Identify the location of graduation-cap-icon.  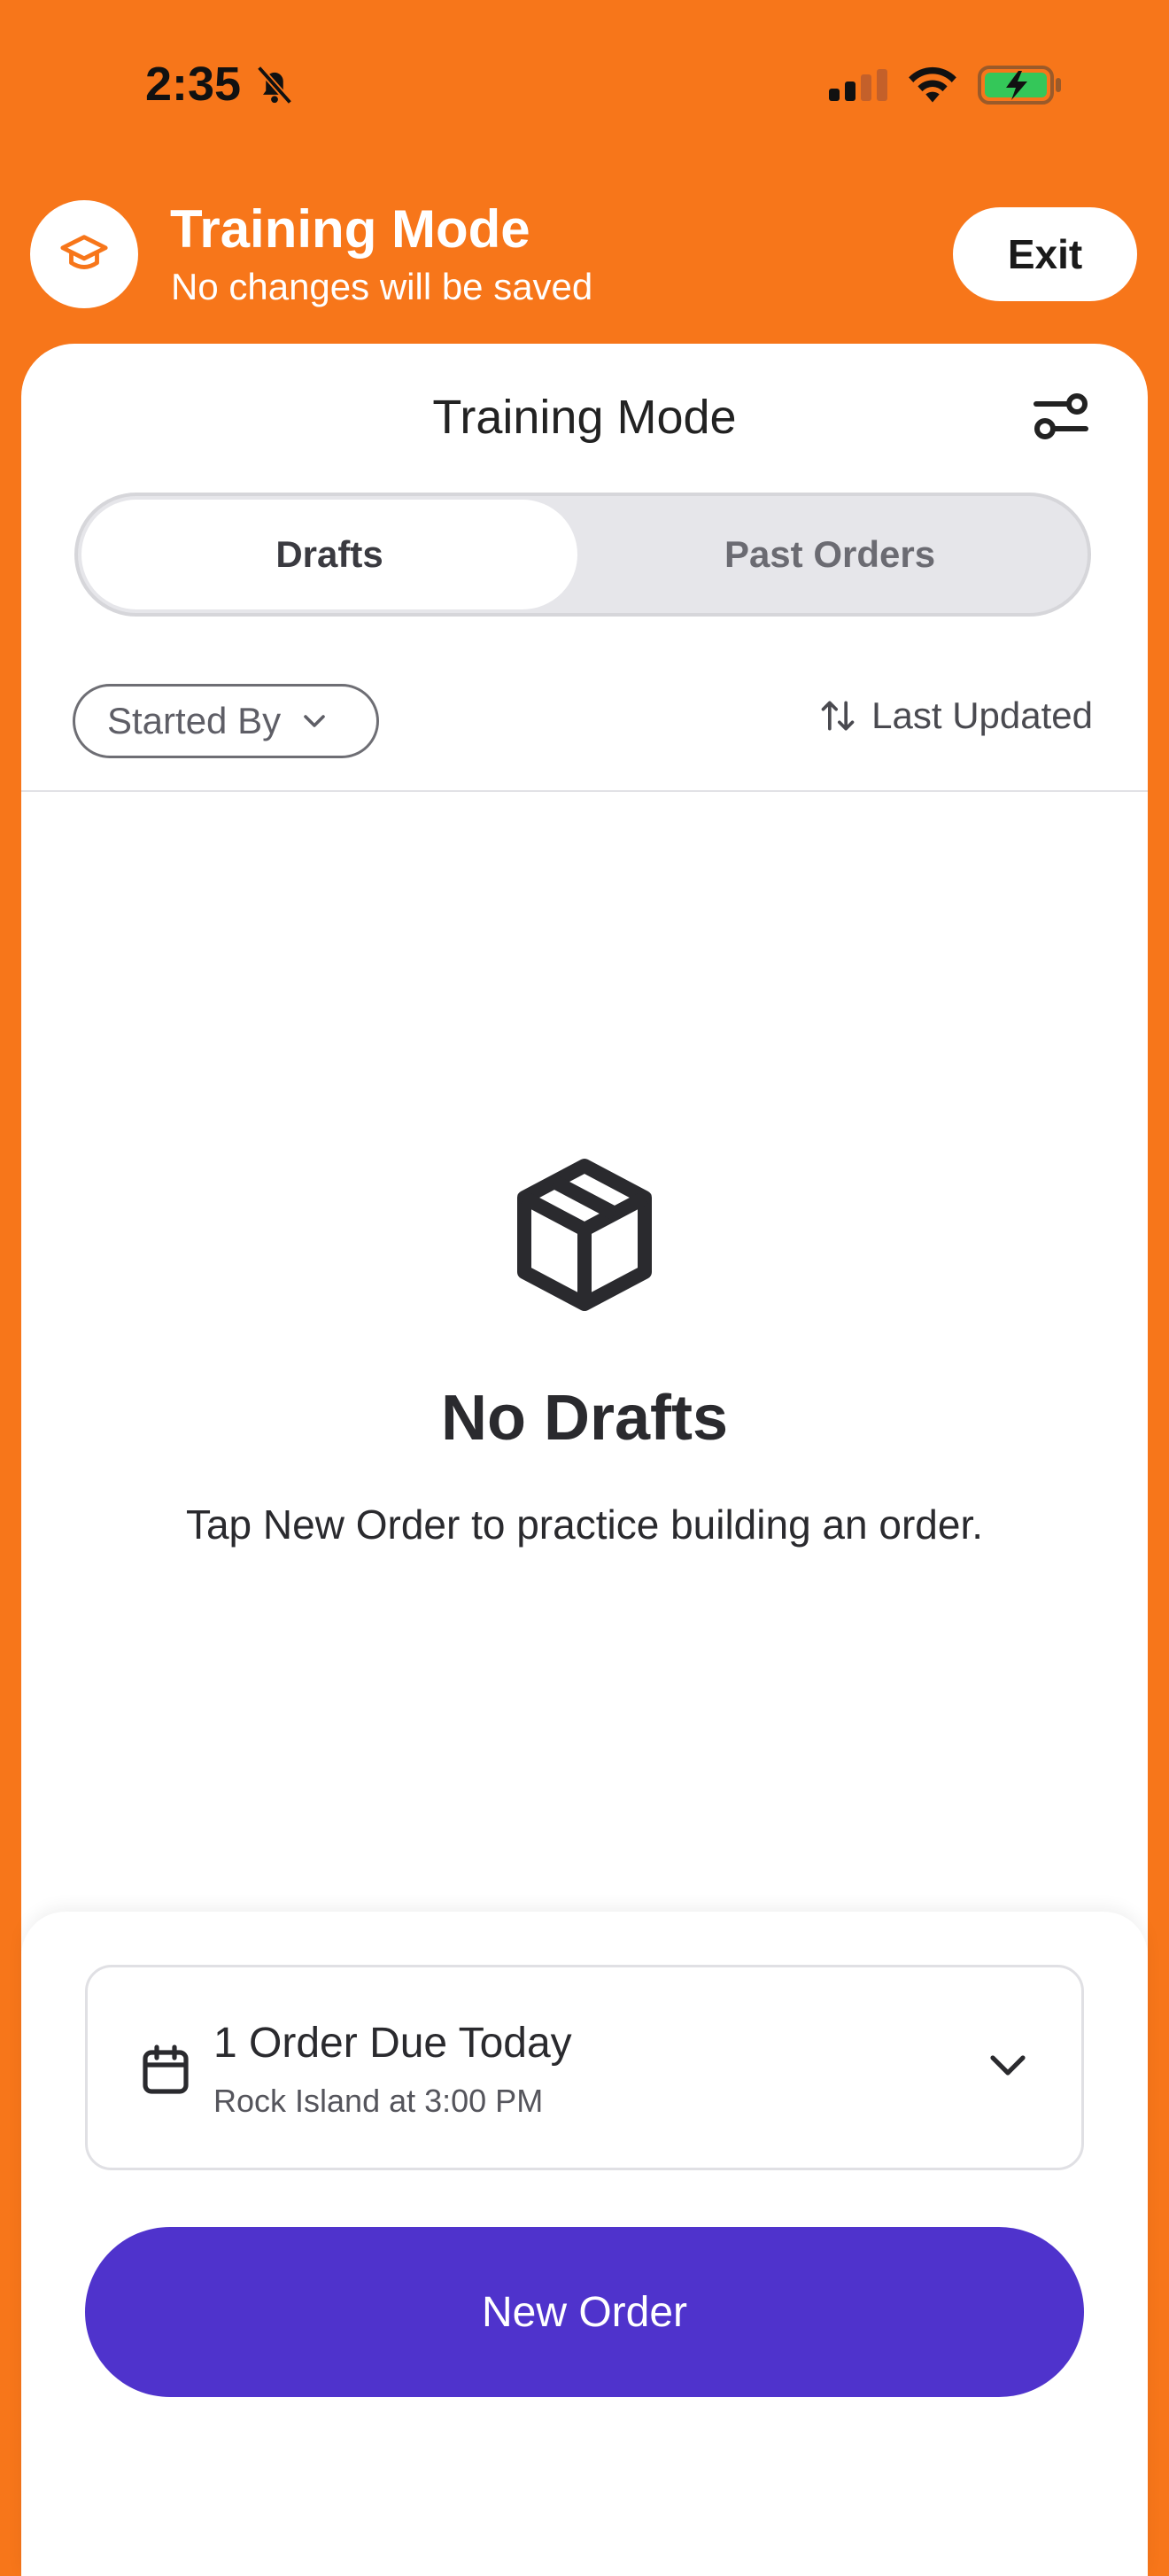
(84, 252).